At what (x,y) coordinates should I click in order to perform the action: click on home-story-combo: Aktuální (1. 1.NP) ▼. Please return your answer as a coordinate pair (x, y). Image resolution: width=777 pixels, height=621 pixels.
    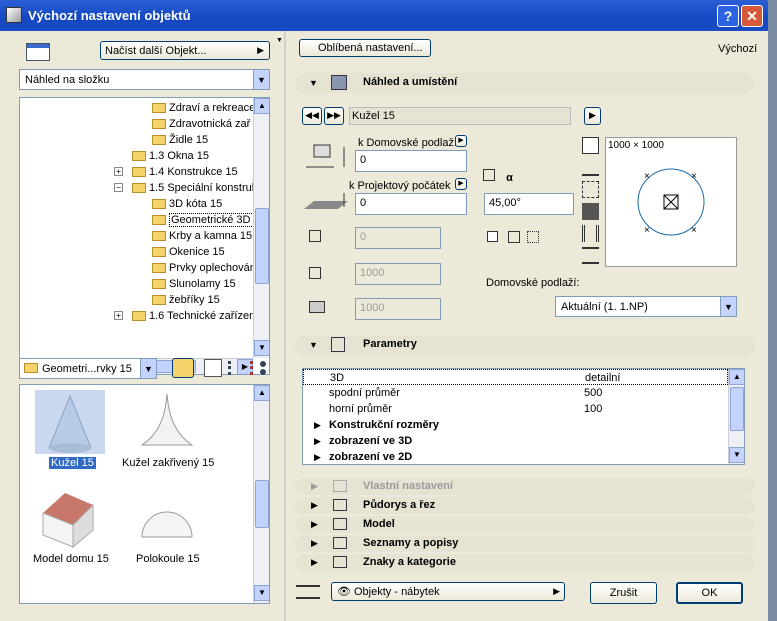
    Looking at the image, I should click on (646, 306).